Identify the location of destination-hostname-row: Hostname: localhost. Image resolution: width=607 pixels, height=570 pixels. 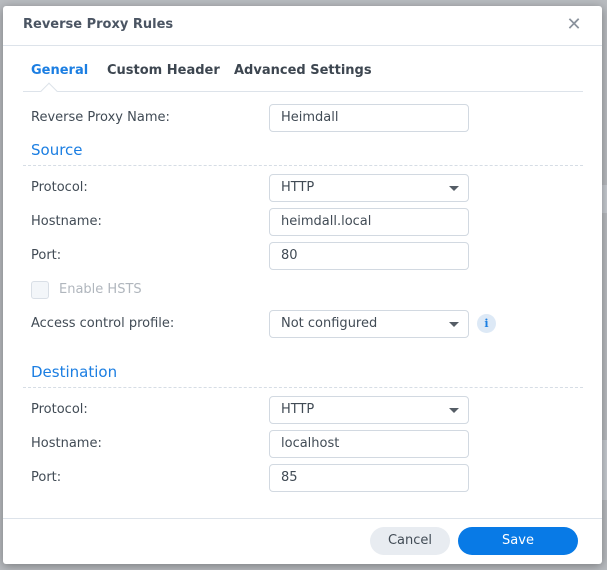
(301, 444).